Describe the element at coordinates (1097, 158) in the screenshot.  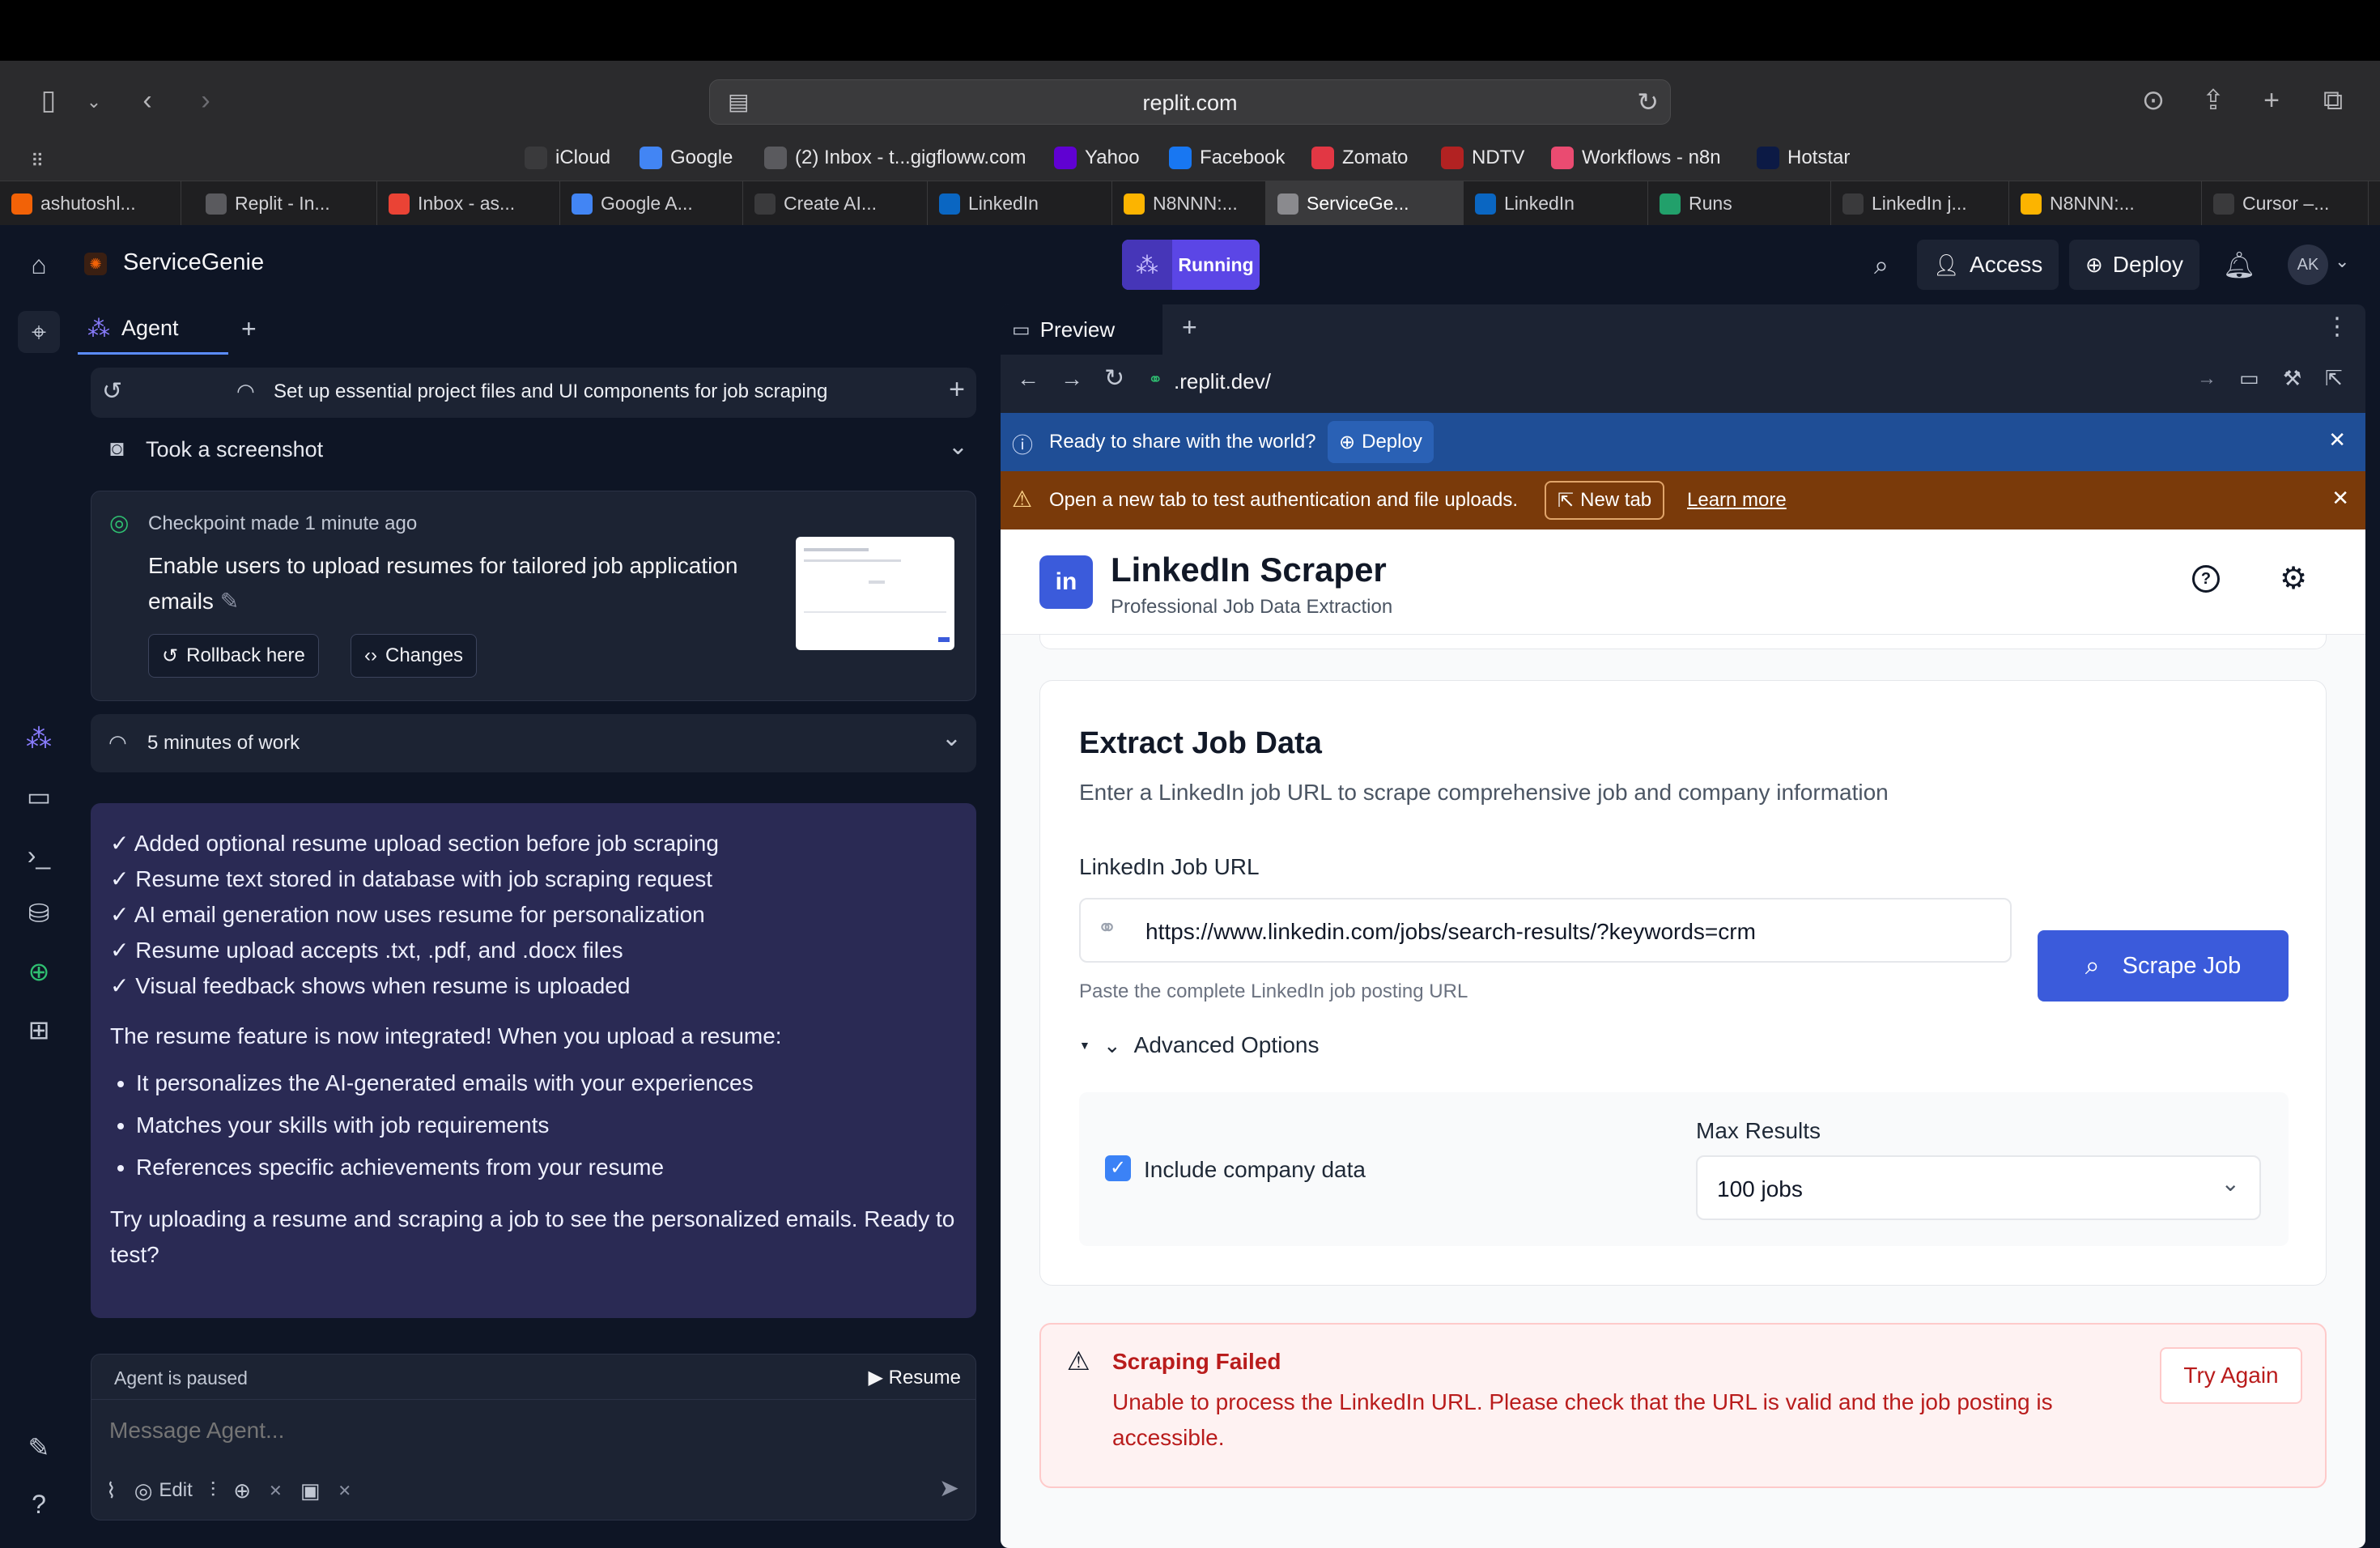
I see `favorite-3: Yahoo` at that location.